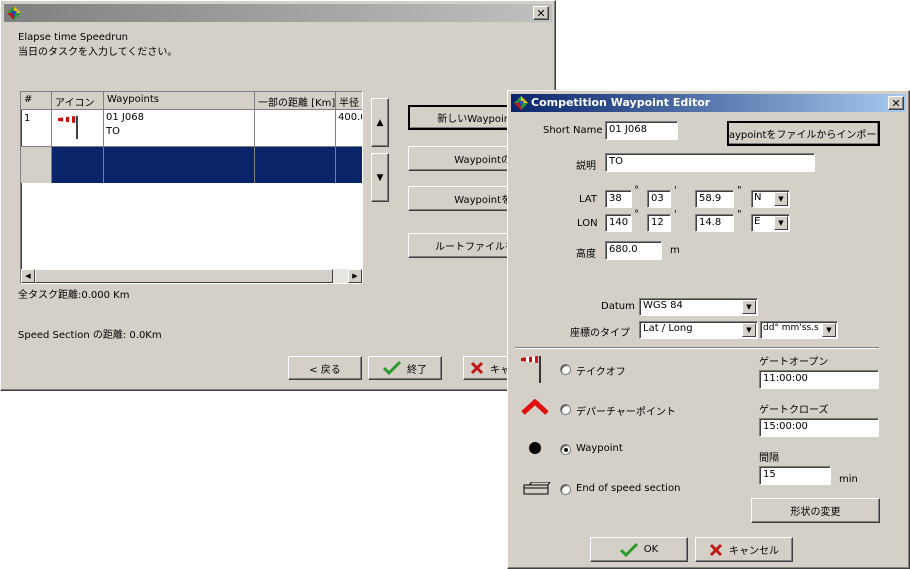 The width and height of the screenshot is (910, 569). Describe the element at coordinates (600, 333) in the screenshot. I see `coord-type-label: 座標のタイプ` at that location.